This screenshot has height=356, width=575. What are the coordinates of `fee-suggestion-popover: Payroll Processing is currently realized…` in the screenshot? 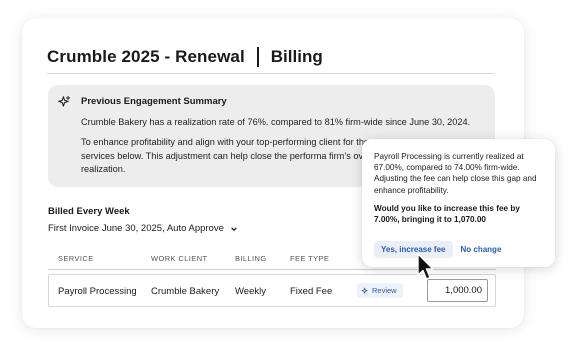 It's located at (458, 203).